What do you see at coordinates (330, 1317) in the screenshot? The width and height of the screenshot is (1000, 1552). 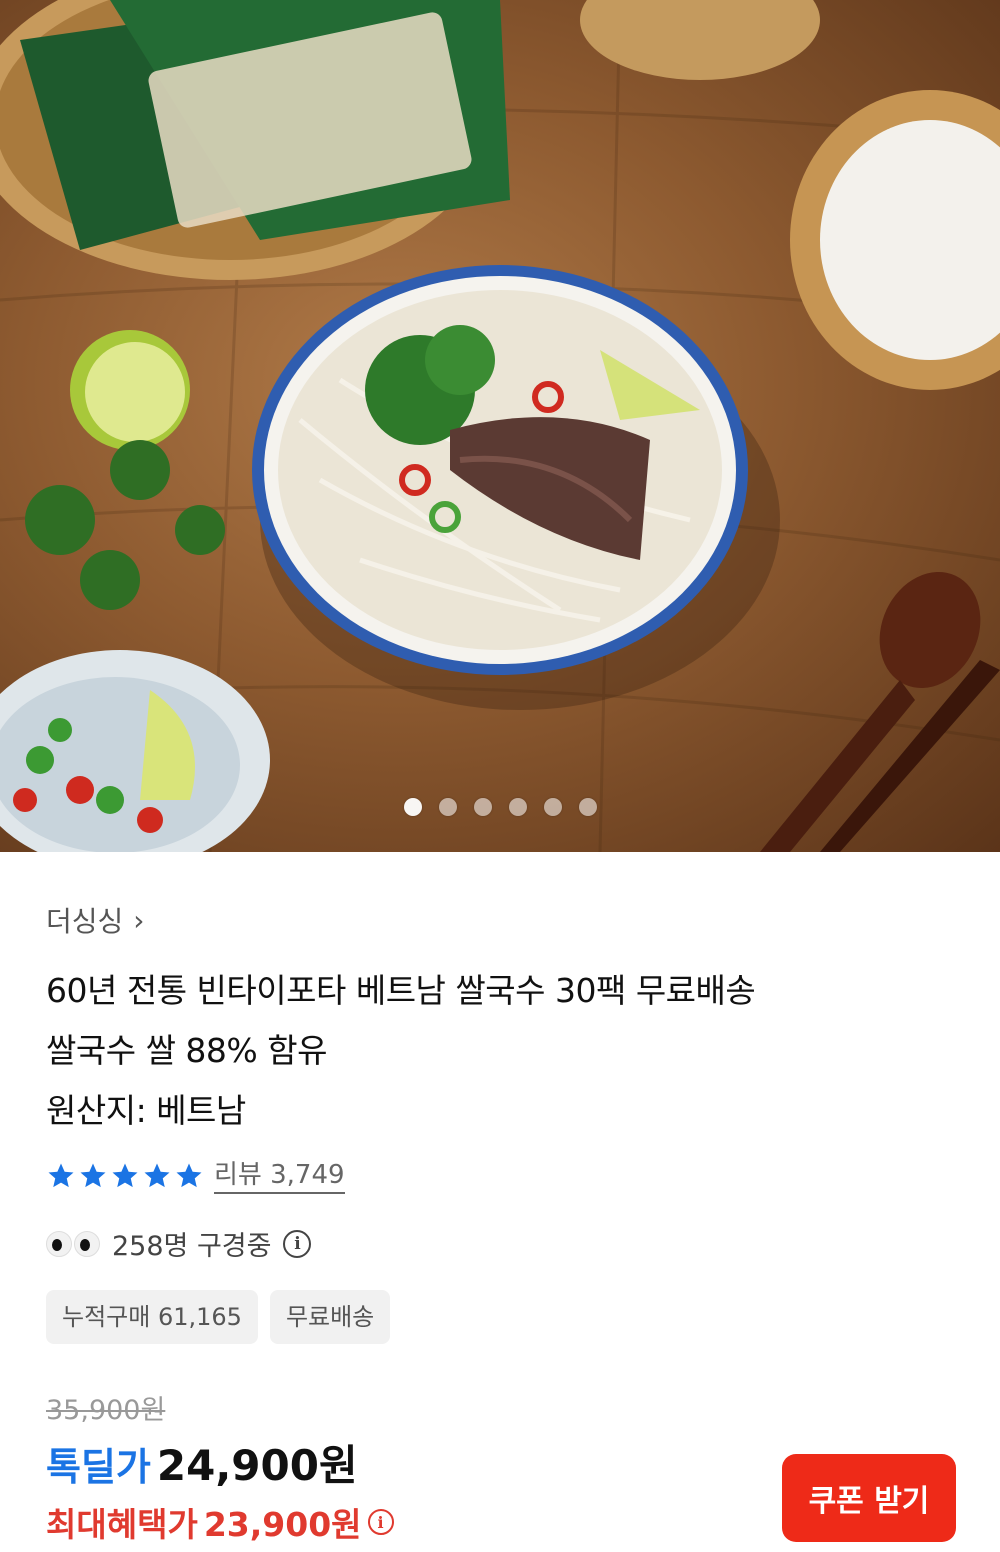 I see `chip-free-shipping: 무료배송` at bounding box center [330, 1317].